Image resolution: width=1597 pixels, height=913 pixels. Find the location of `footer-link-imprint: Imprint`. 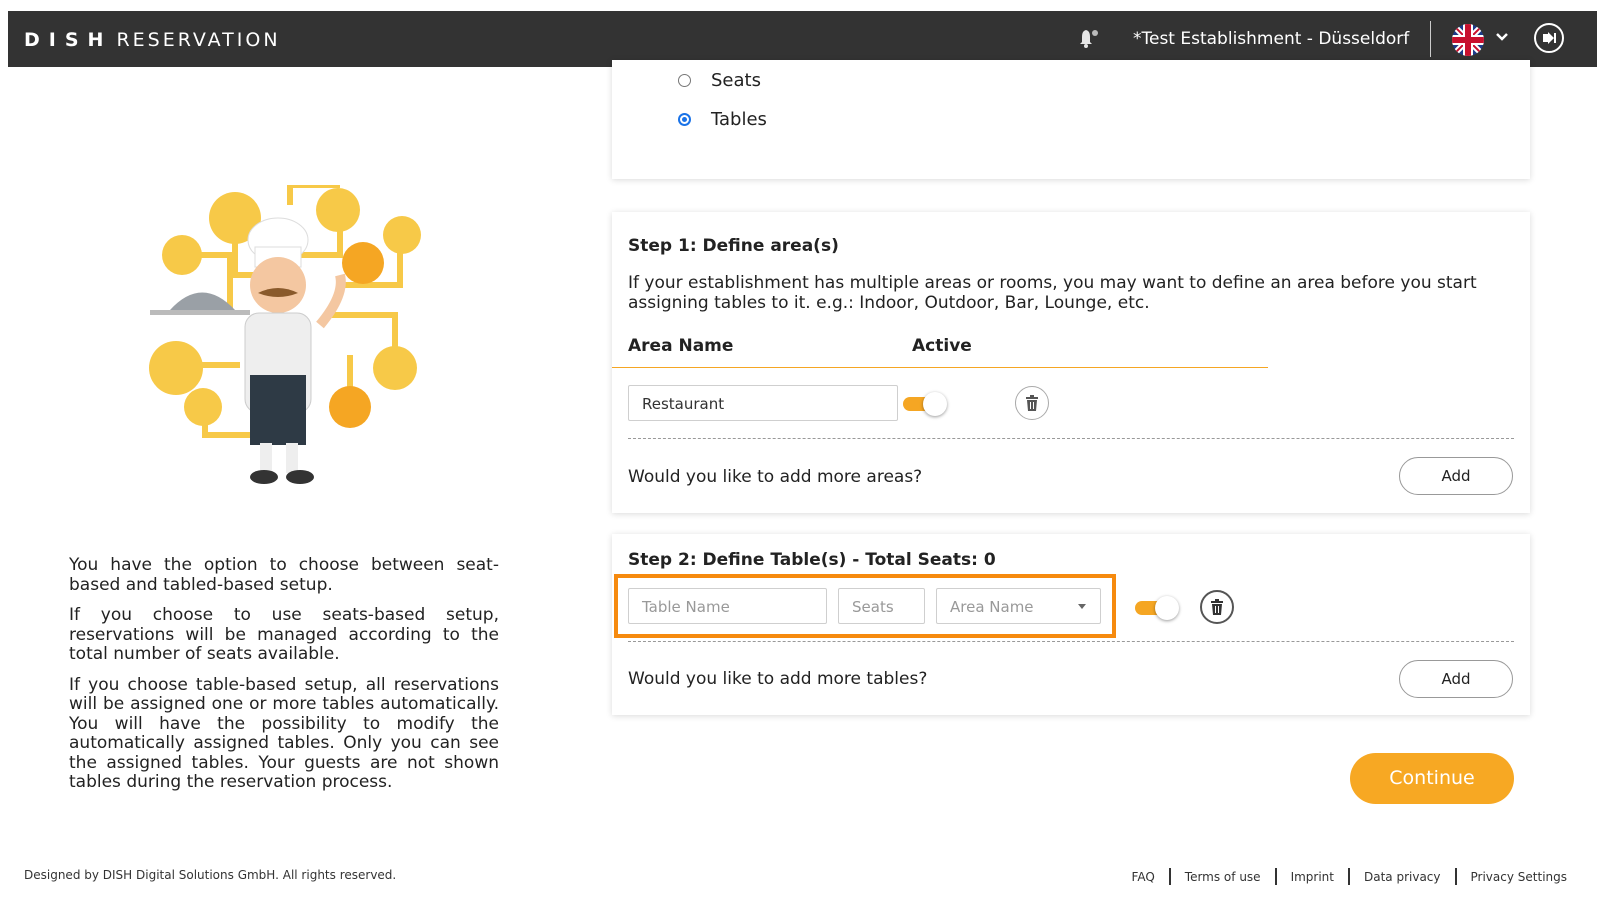

footer-link-imprint: Imprint is located at coordinates (1312, 877).